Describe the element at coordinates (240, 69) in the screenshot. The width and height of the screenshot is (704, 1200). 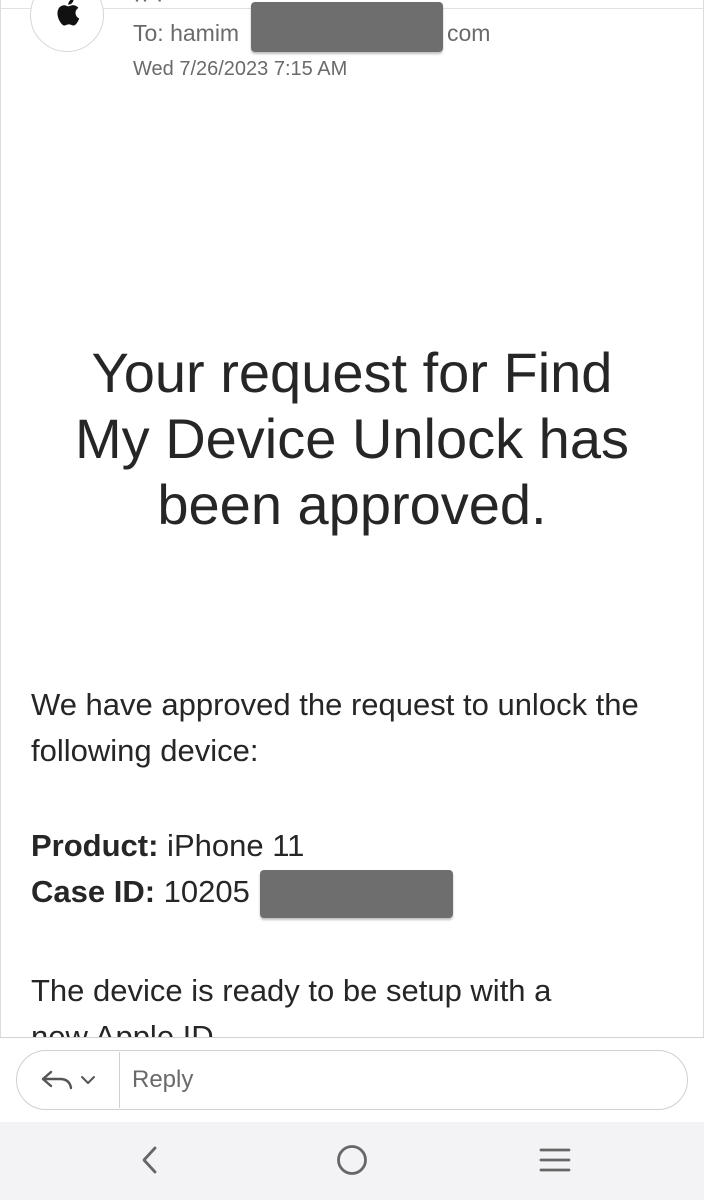
I see `email-date: Wed 7/26/2023 7:15 AM` at that location.